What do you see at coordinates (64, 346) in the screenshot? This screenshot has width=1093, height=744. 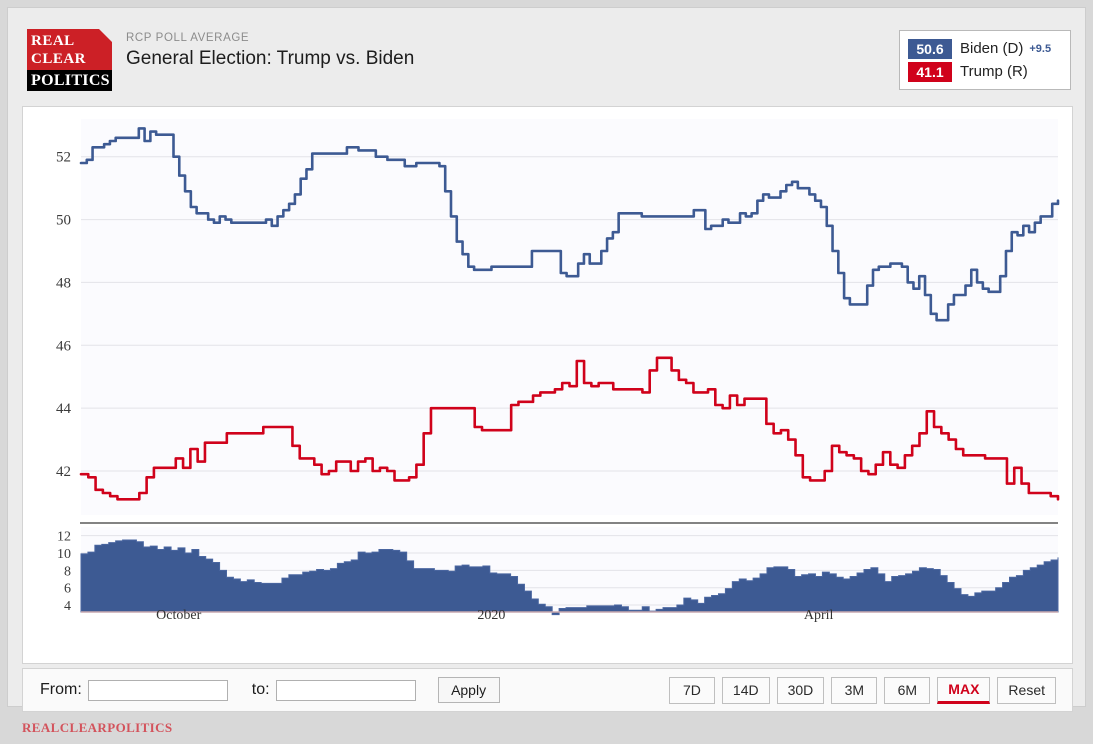 I see `svg-text: 46` at bounding box center [64, 346].